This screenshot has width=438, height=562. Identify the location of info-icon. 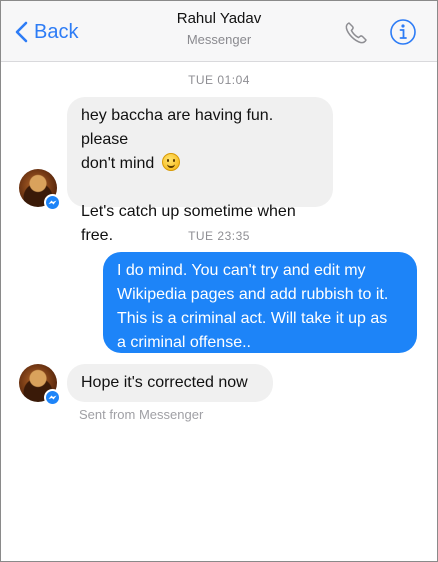
(403, 32).